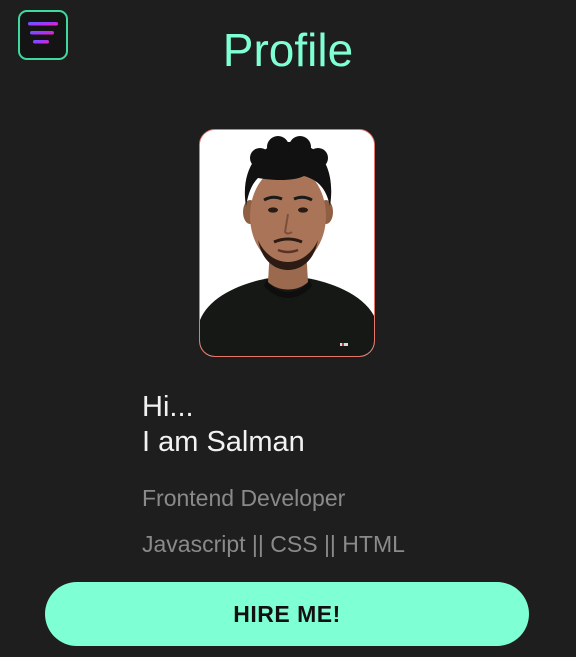 The image size is (576, 657). Describe the element at coordinates (288, 50) in the screenshot. I see `page-title: Profile` at that location.